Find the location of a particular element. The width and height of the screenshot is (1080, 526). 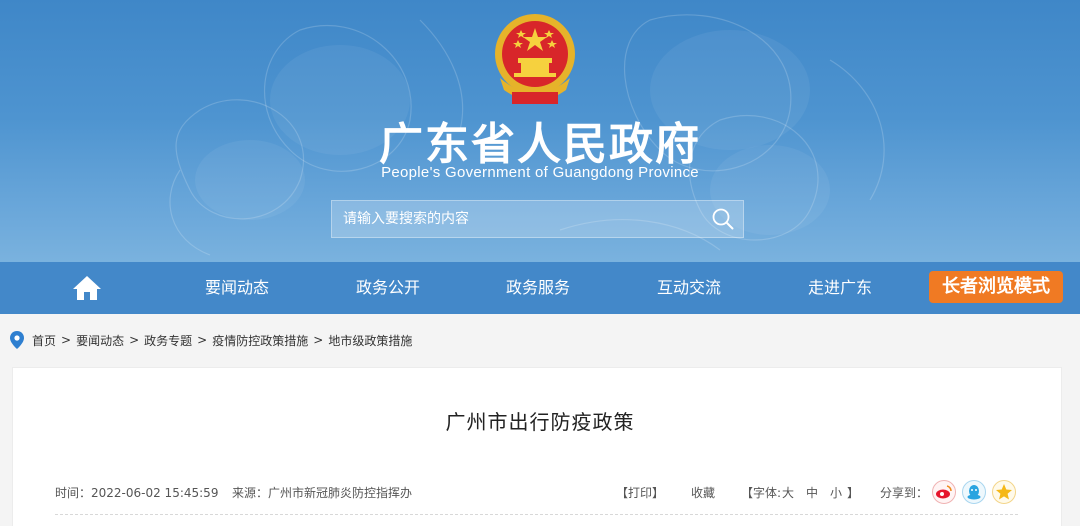

breadcrumb-topics: 政务专题 is located at coordinates (168, 340).